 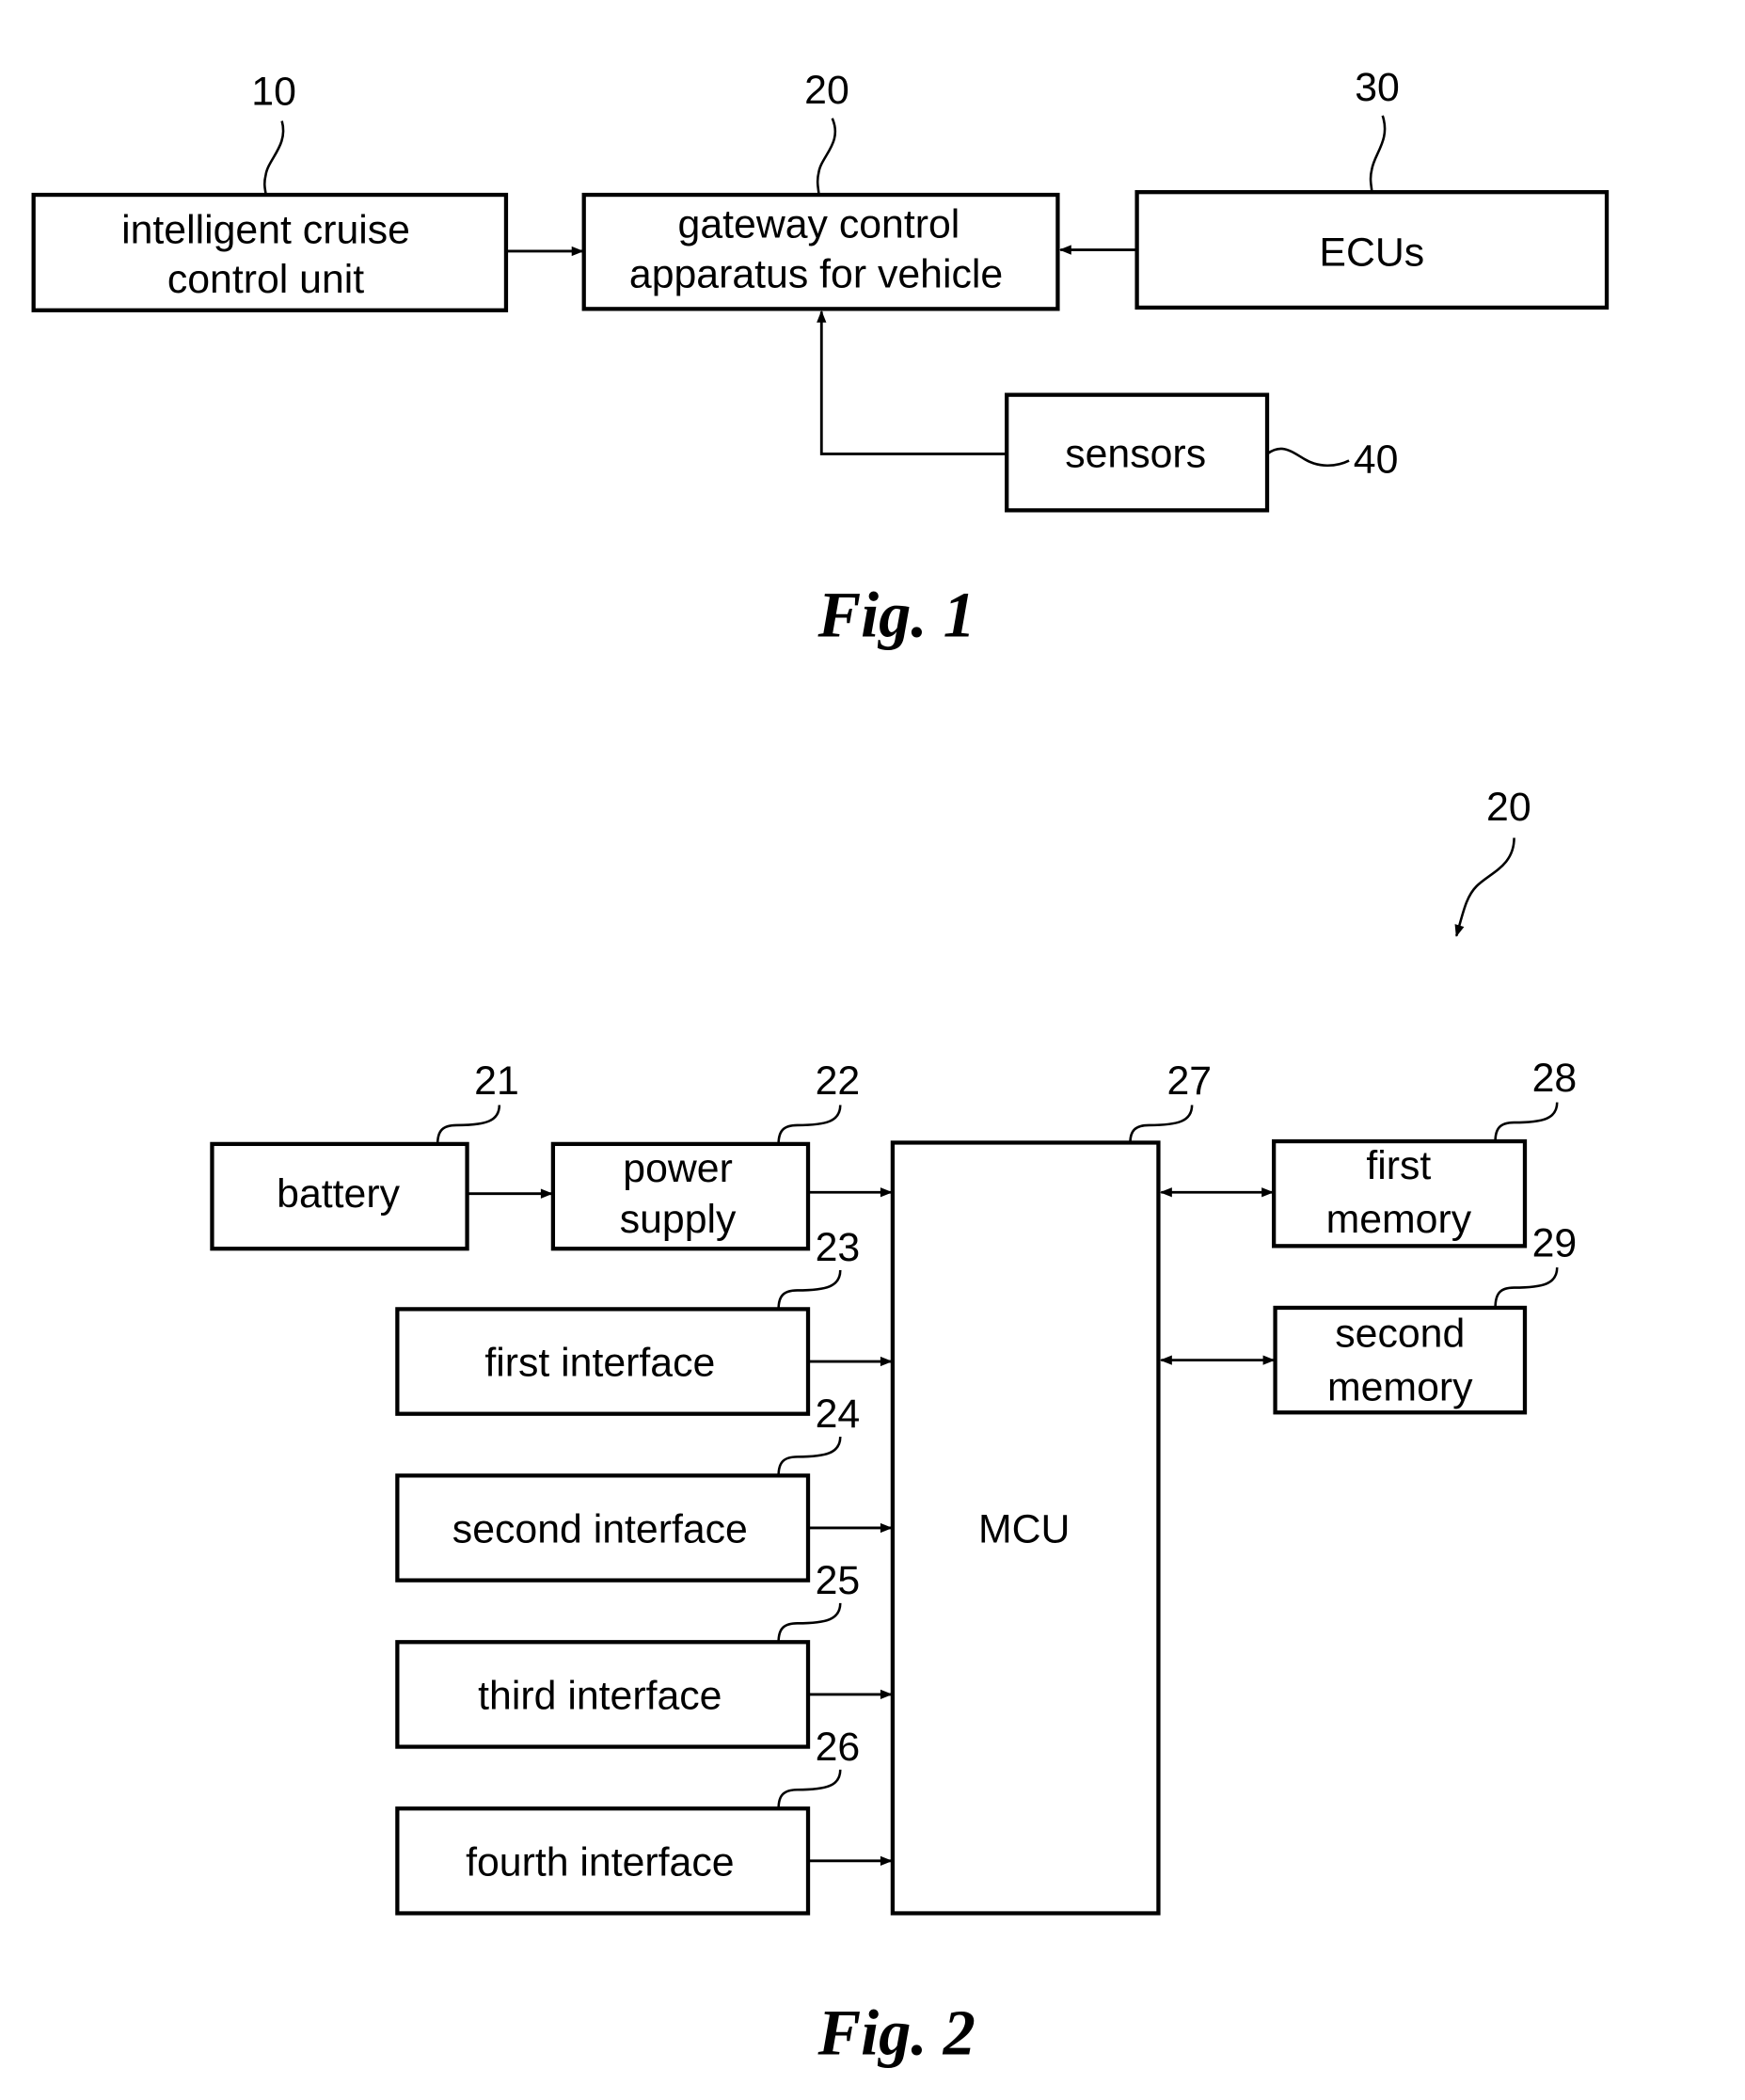 I want to click on block-label: third interface, so click(x=600, y=1697).